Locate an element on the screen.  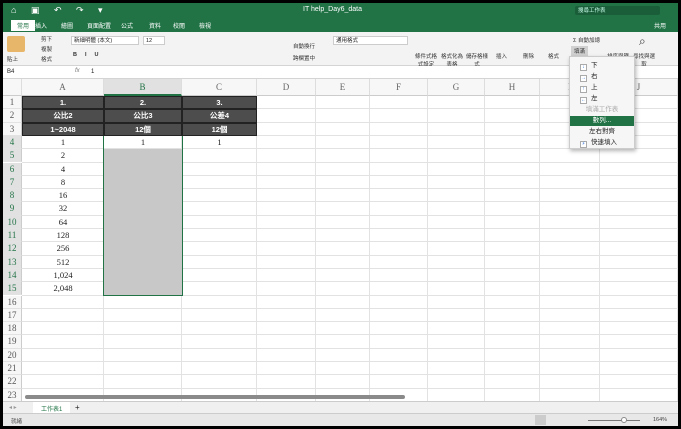
cell-A15: 2,048 is located at coordinates (63, 288).